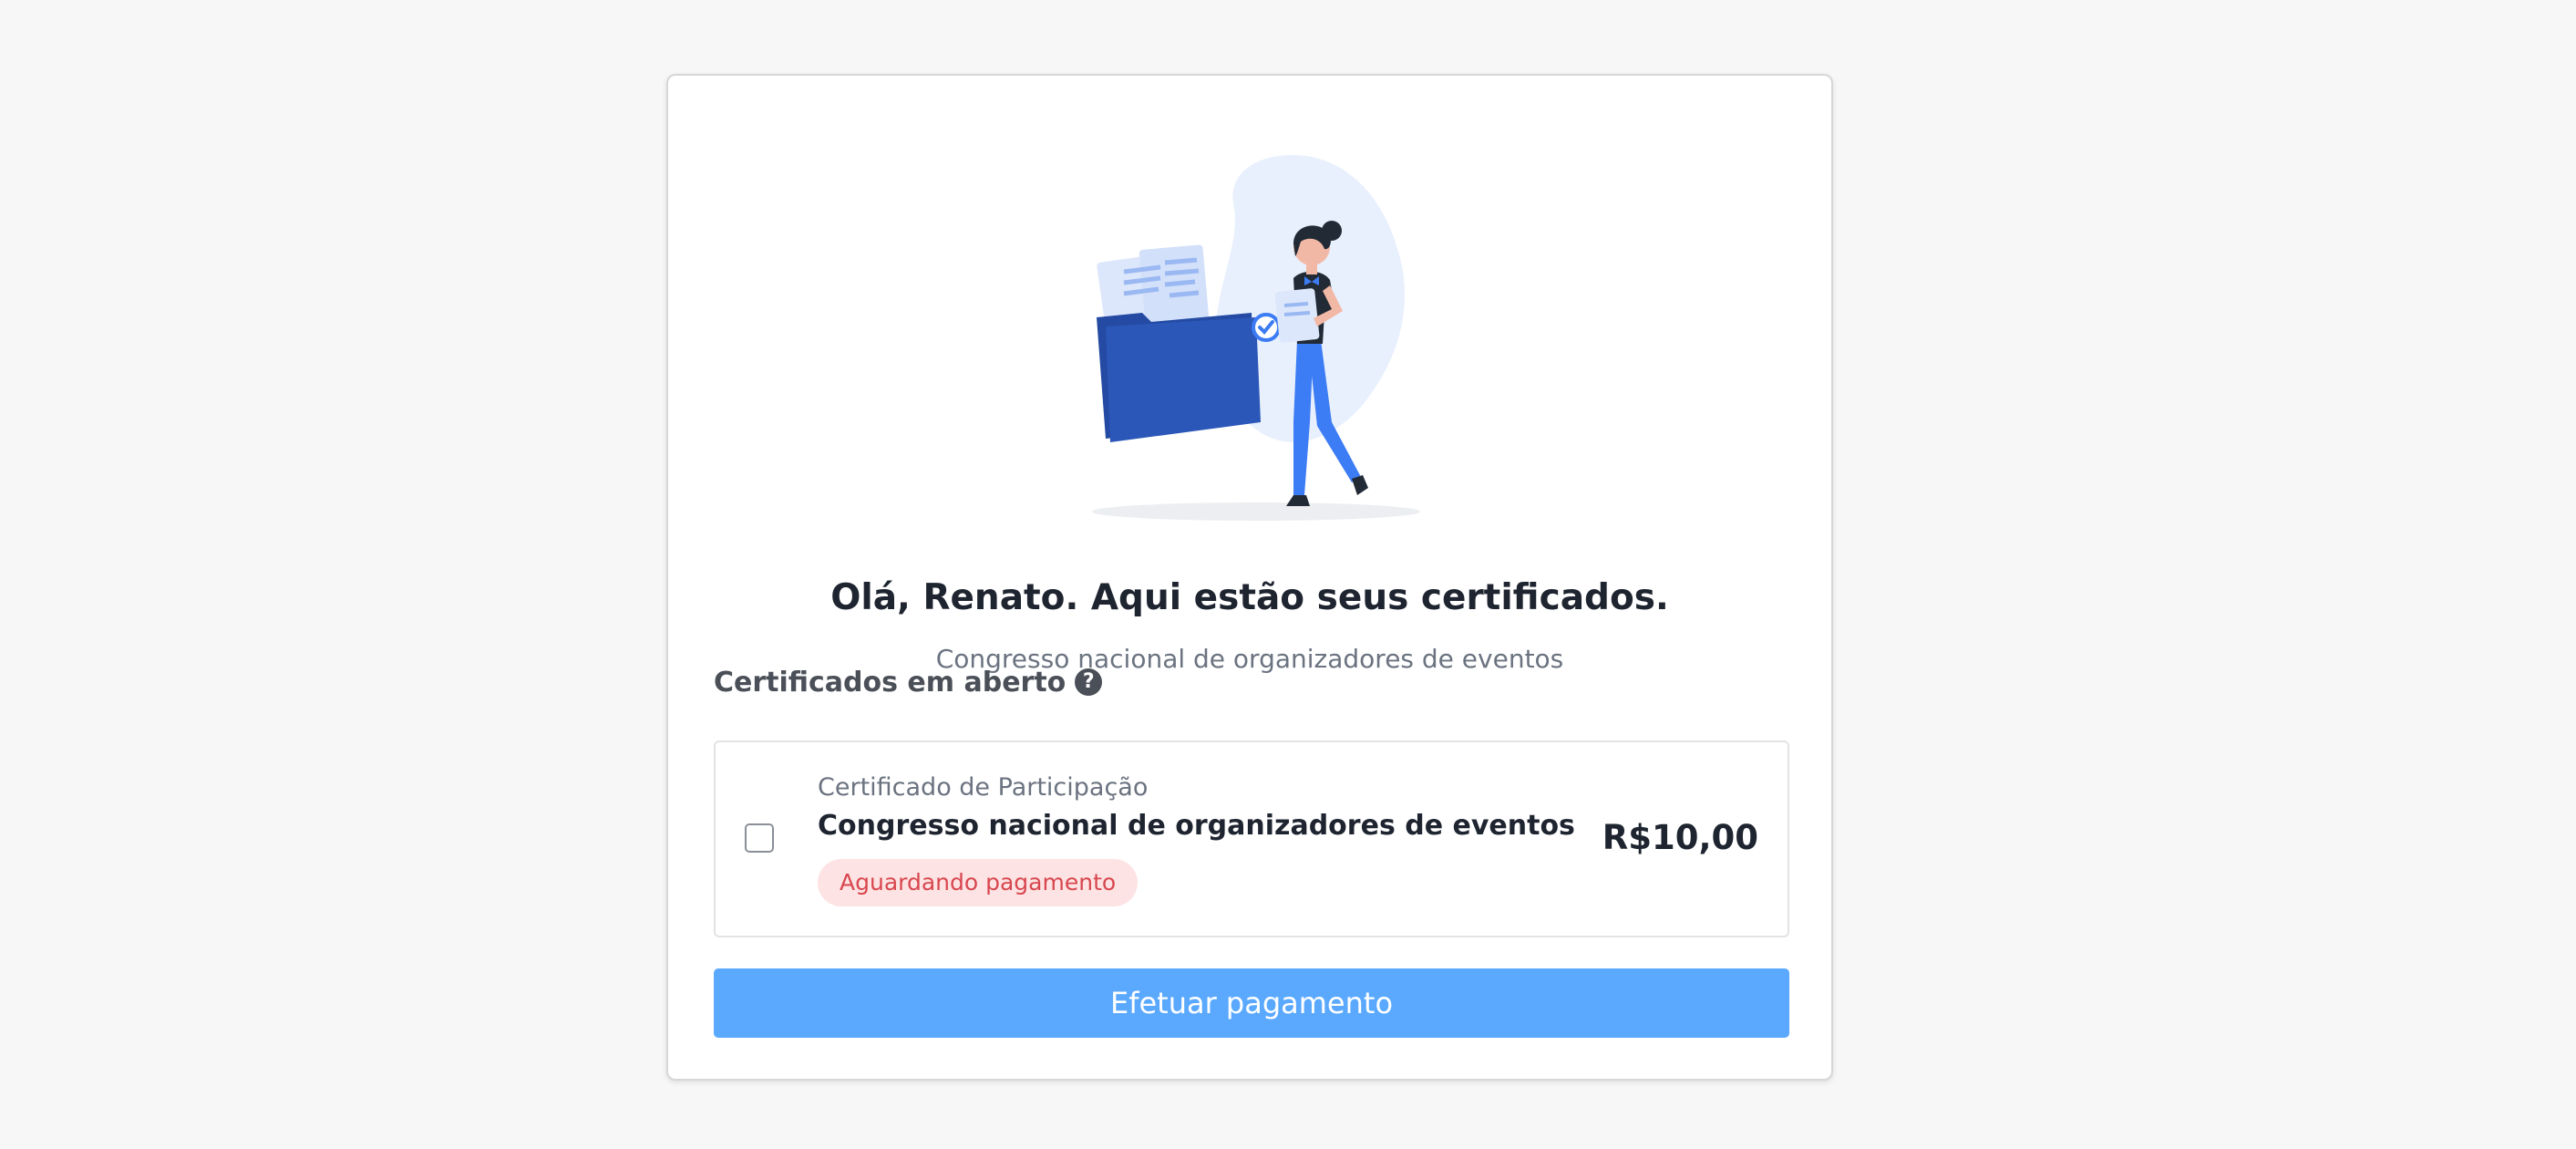 The image size is (2576, 1149). What do you see at coordinates (1251, 1003) in the screenshot?
I see `pay-button: Efetuar pagamento` at bounding box center [1251, 1003].